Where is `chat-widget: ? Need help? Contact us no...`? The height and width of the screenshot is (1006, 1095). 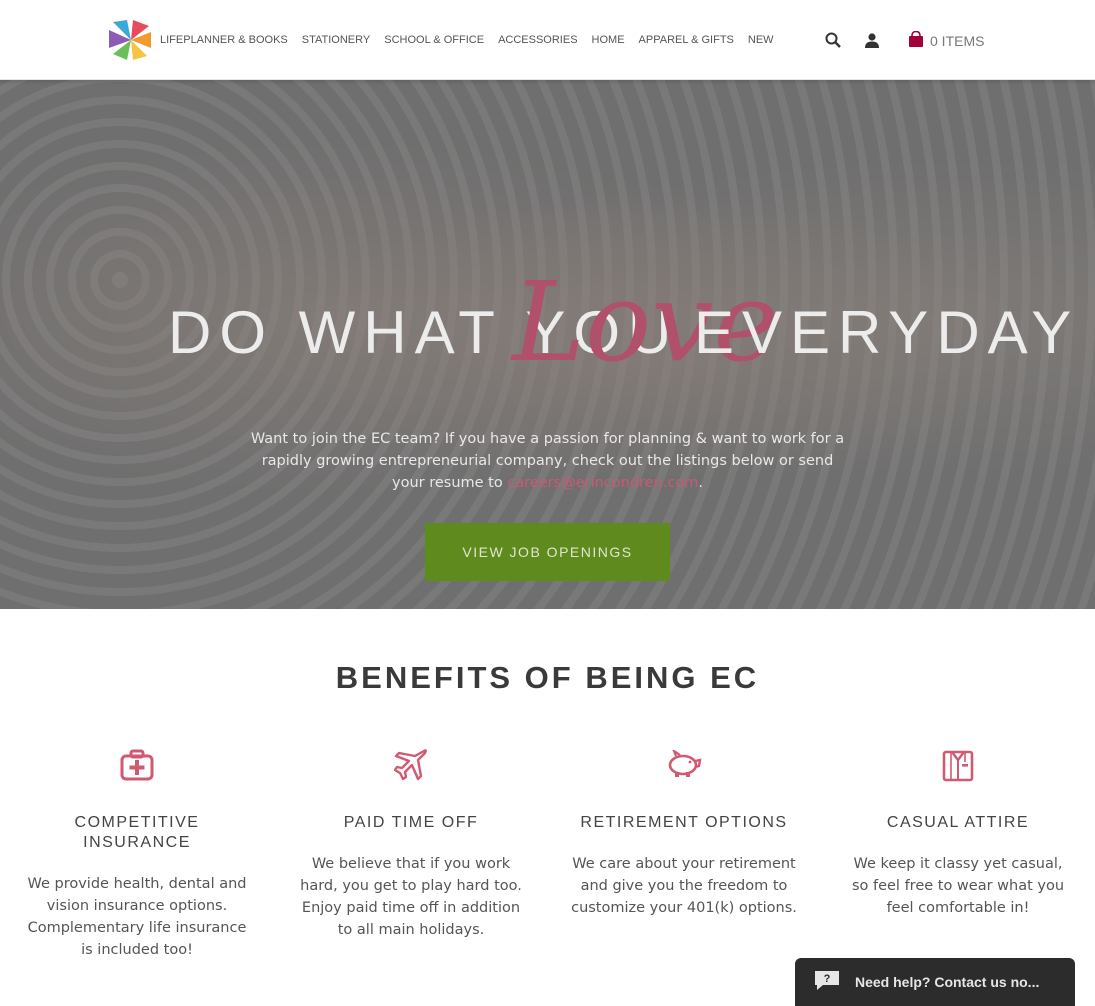 chat-widget: ? Need help? Contact us no... is located at coordinates (935, 982).